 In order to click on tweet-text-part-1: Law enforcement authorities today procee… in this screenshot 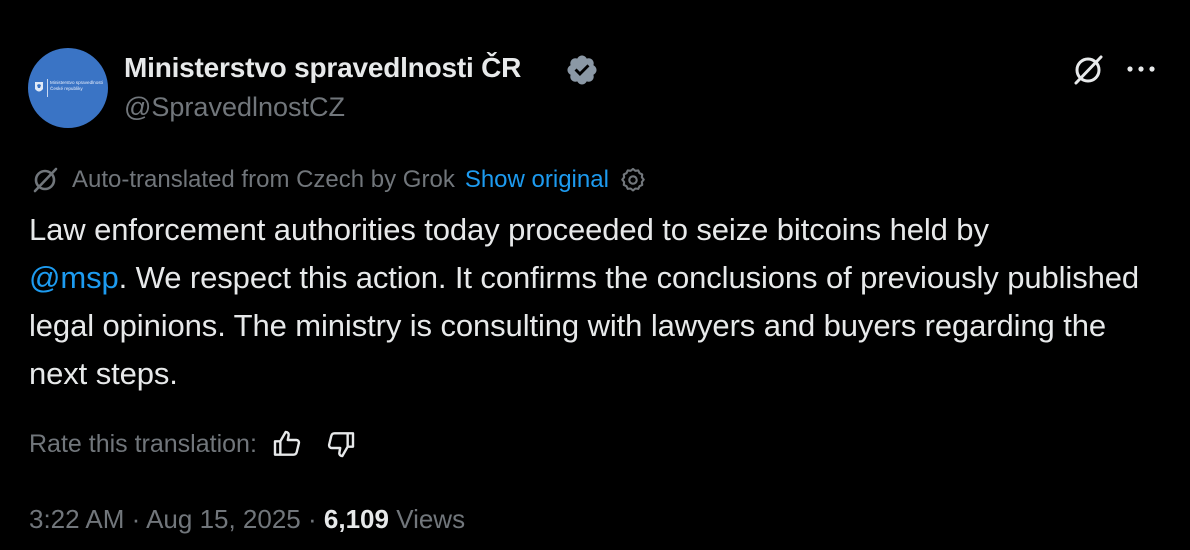, I will do `click(509, 229)`.